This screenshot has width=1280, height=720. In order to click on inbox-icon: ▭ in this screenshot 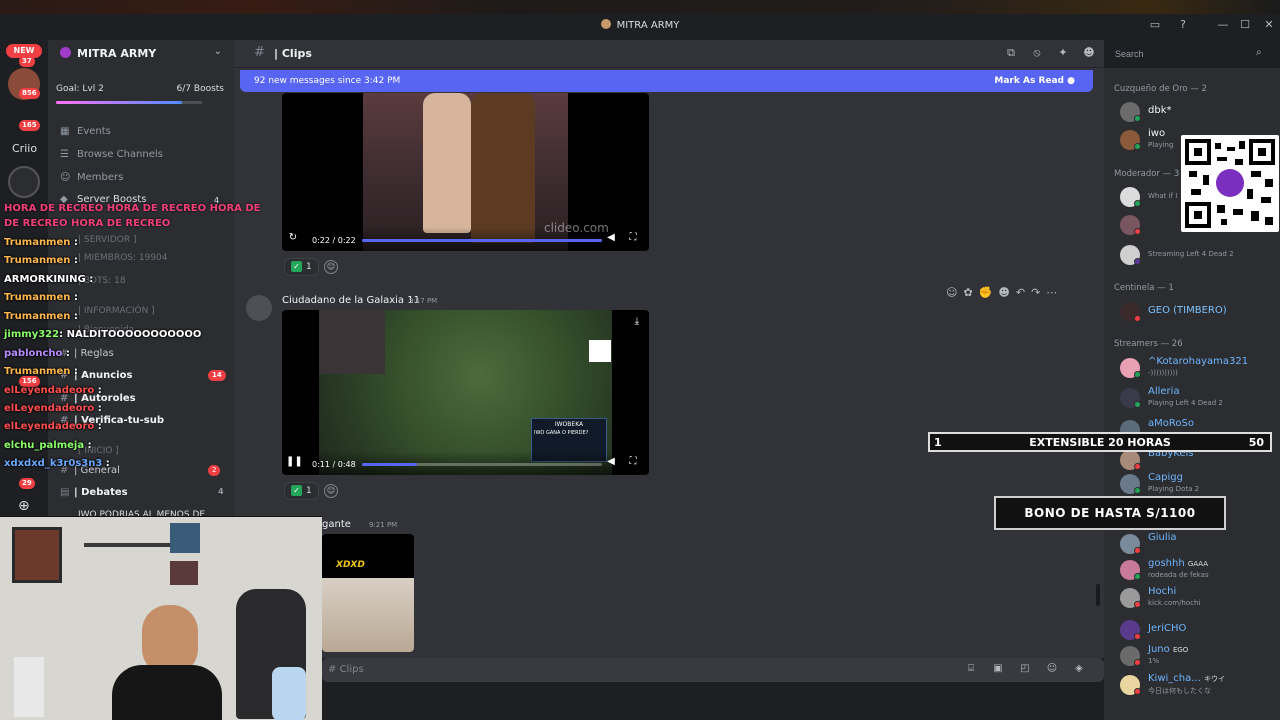, I will do `click(1155, 25)`.